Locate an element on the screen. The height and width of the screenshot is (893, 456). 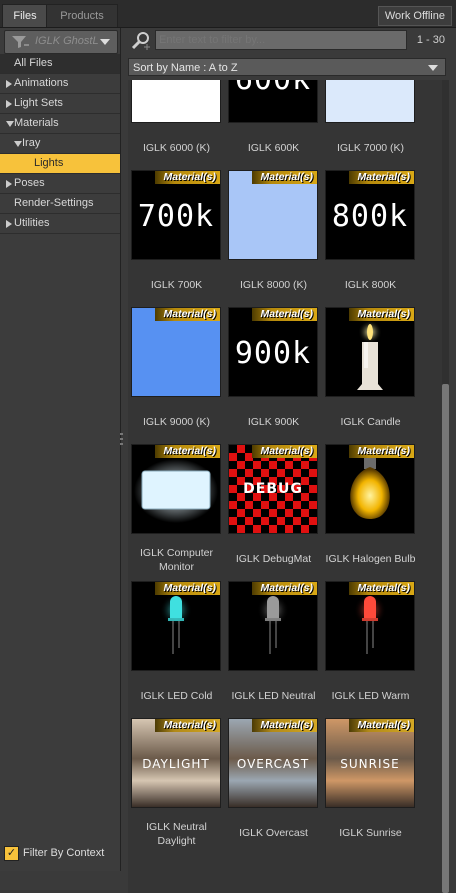
search-icon is located at coordinates (141, 41).